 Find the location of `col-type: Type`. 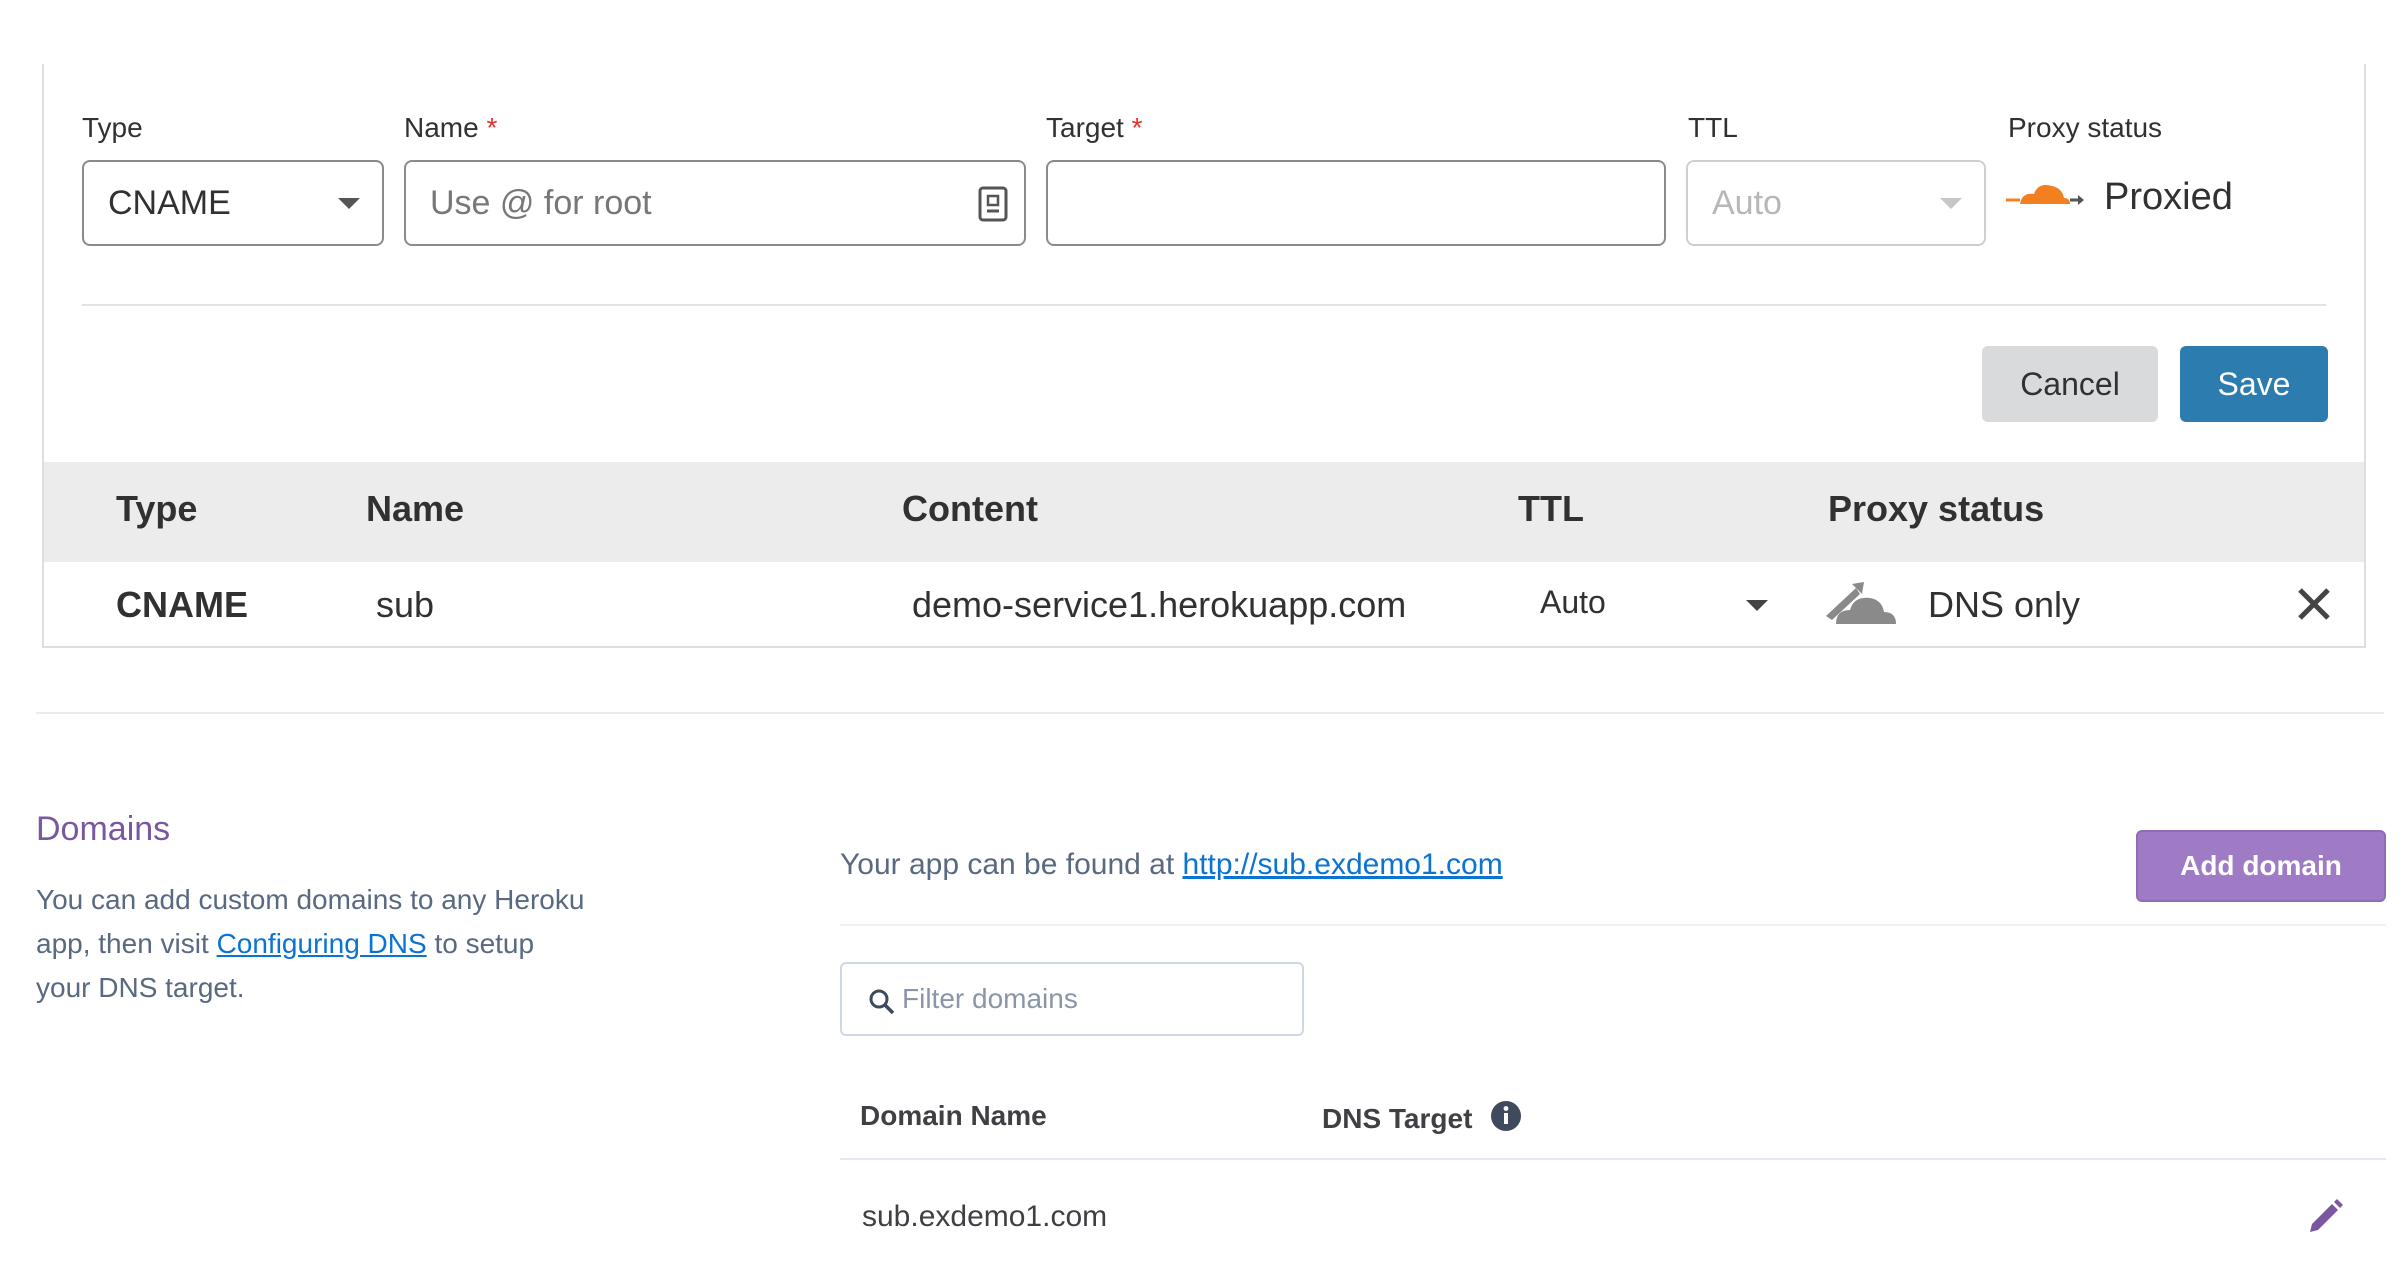

col-type: Type is located at coordinates (157, 508).